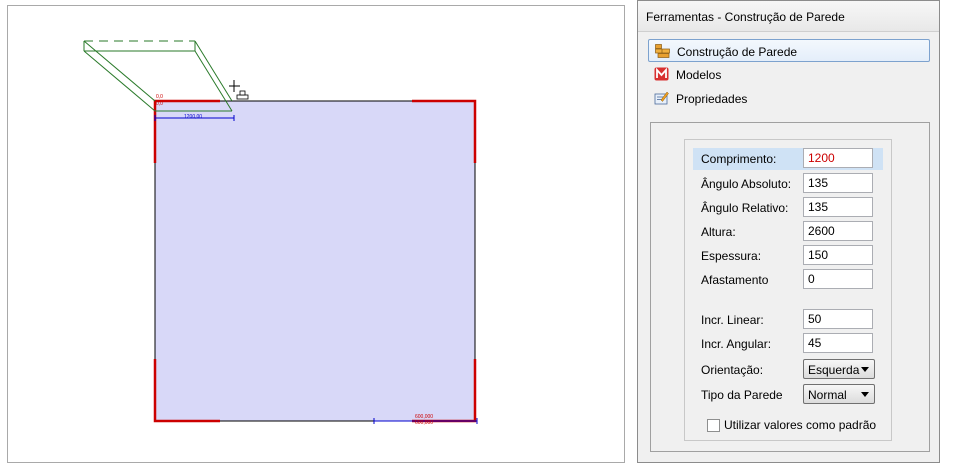 The height and width of the screenshot is (469, 954). Describe the element at coordinates (788, 395) in the screenshot. I see `row-tipo-parede: Tipo da Parede Normal` at that location.